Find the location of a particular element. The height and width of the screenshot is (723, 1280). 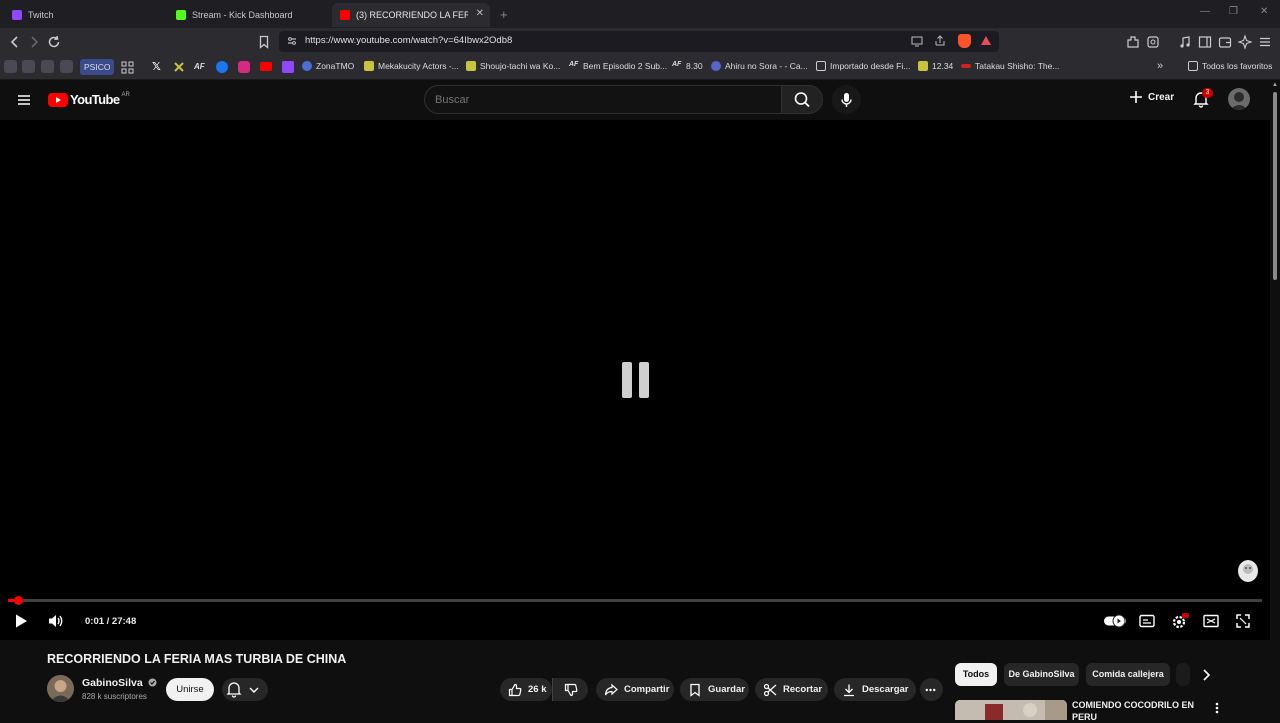

screenshot-icon is located at coordinates (1153, 42).